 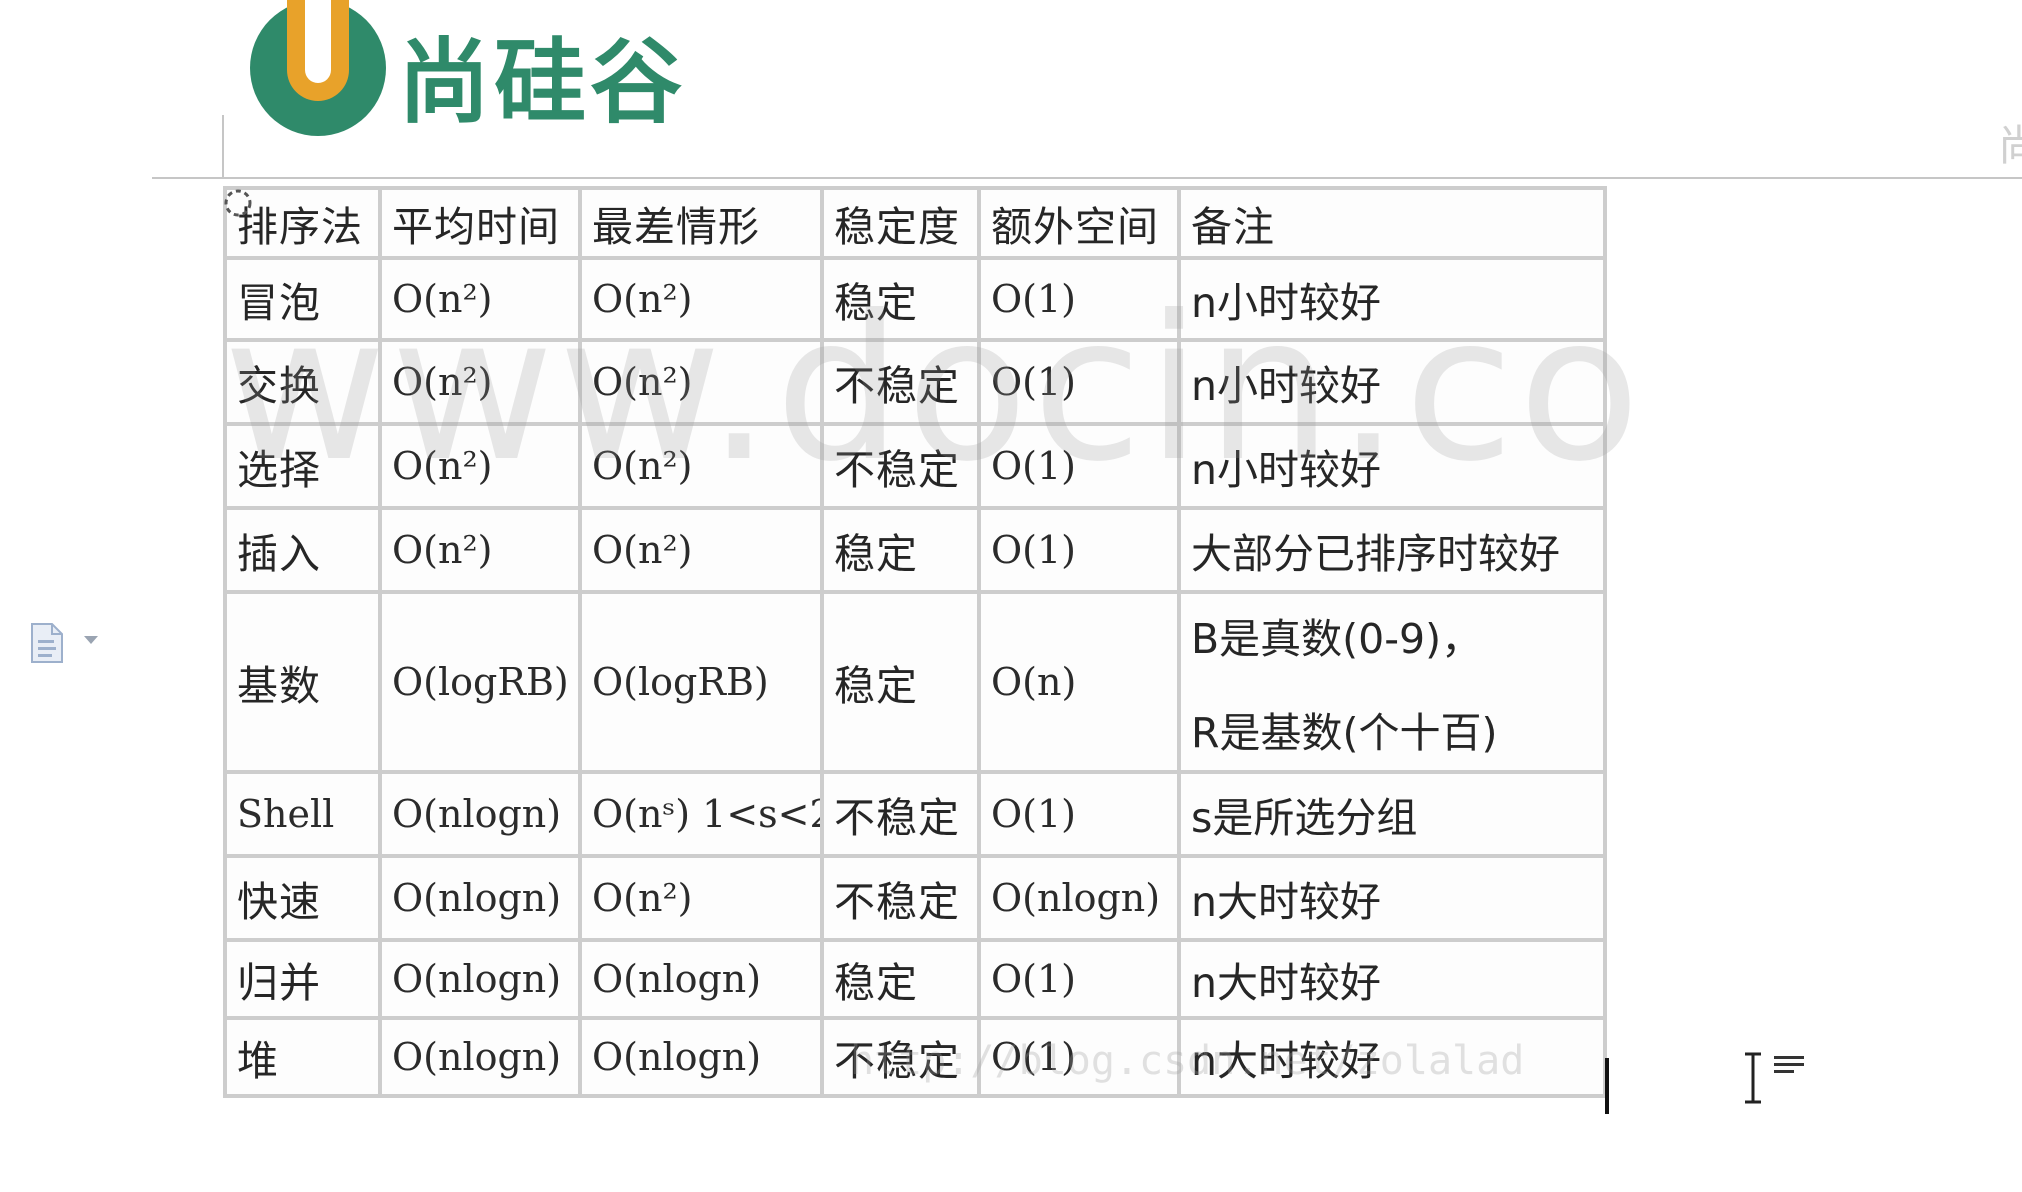 What do you see at coordinates (1337, 639) in the screenshot?
I see `note-line-1: B是真数(0-9)，` at bounding box center [1337, 639].